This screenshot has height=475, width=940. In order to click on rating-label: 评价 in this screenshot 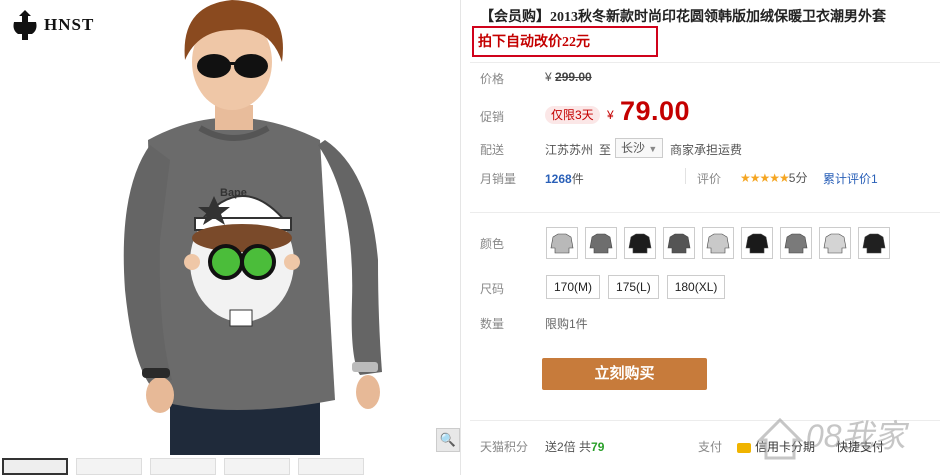, I will do `click(709, 179)`.